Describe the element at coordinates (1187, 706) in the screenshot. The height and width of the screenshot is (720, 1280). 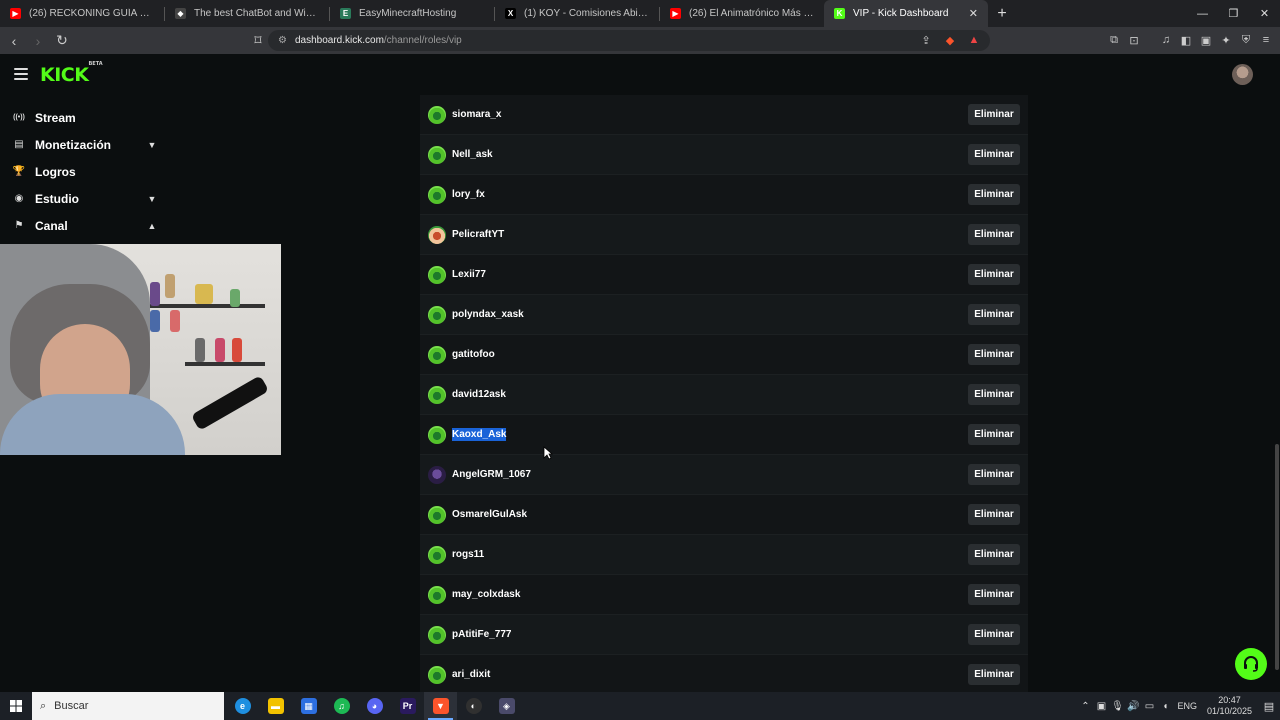
I see `language-indicator: ENG` at that location.